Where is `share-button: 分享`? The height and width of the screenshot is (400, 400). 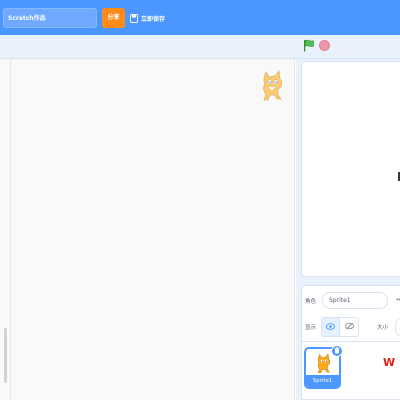 share-button: 分享 is located at coordinates (113, 18).